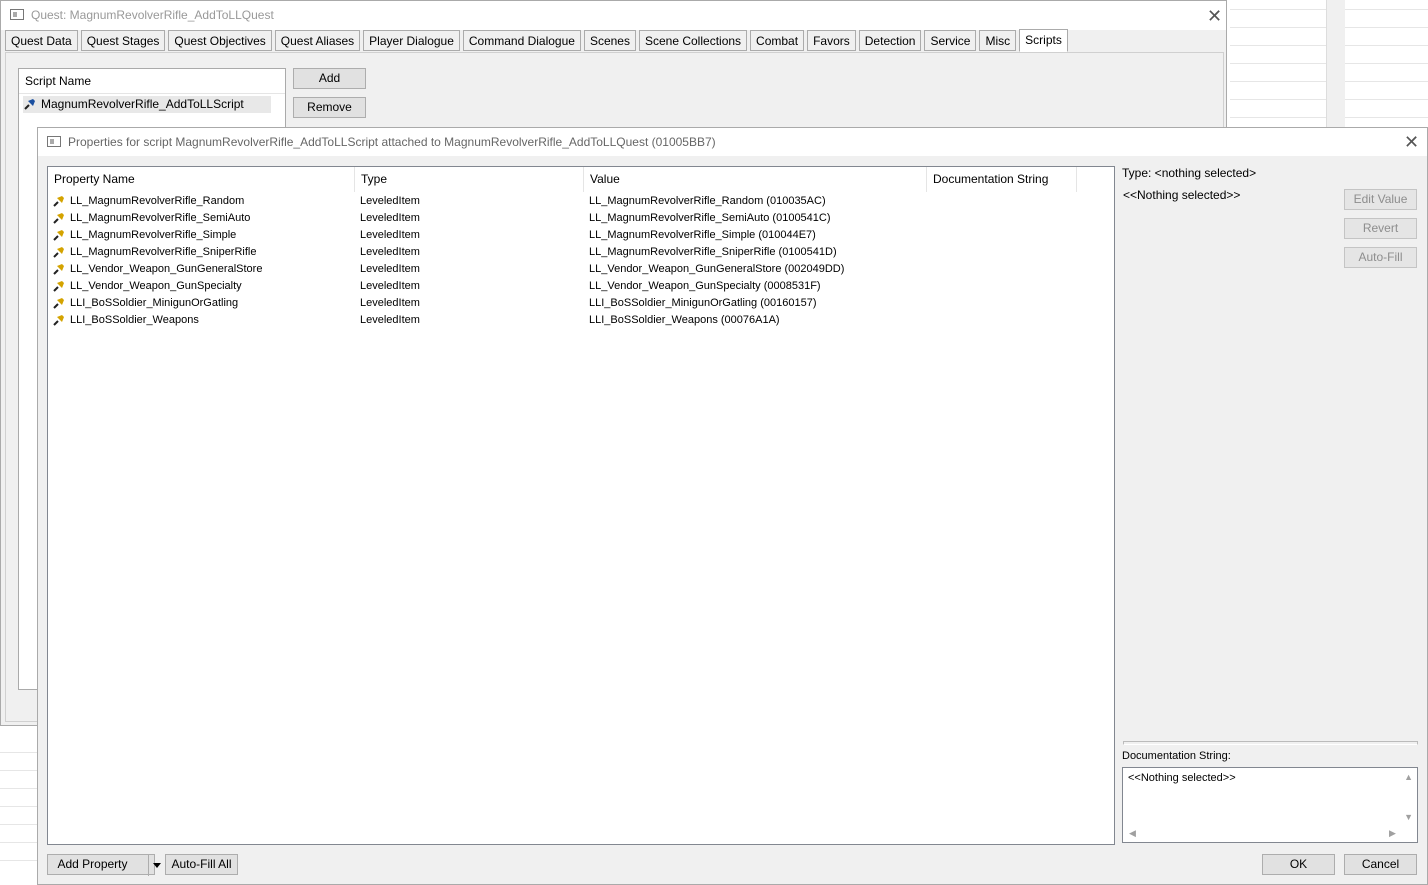 The width and height of the screenshot is (1428, 885). Describe the element at coordinates (329, 78) in the screenshot. I see `add-script-button: Add` at that location.